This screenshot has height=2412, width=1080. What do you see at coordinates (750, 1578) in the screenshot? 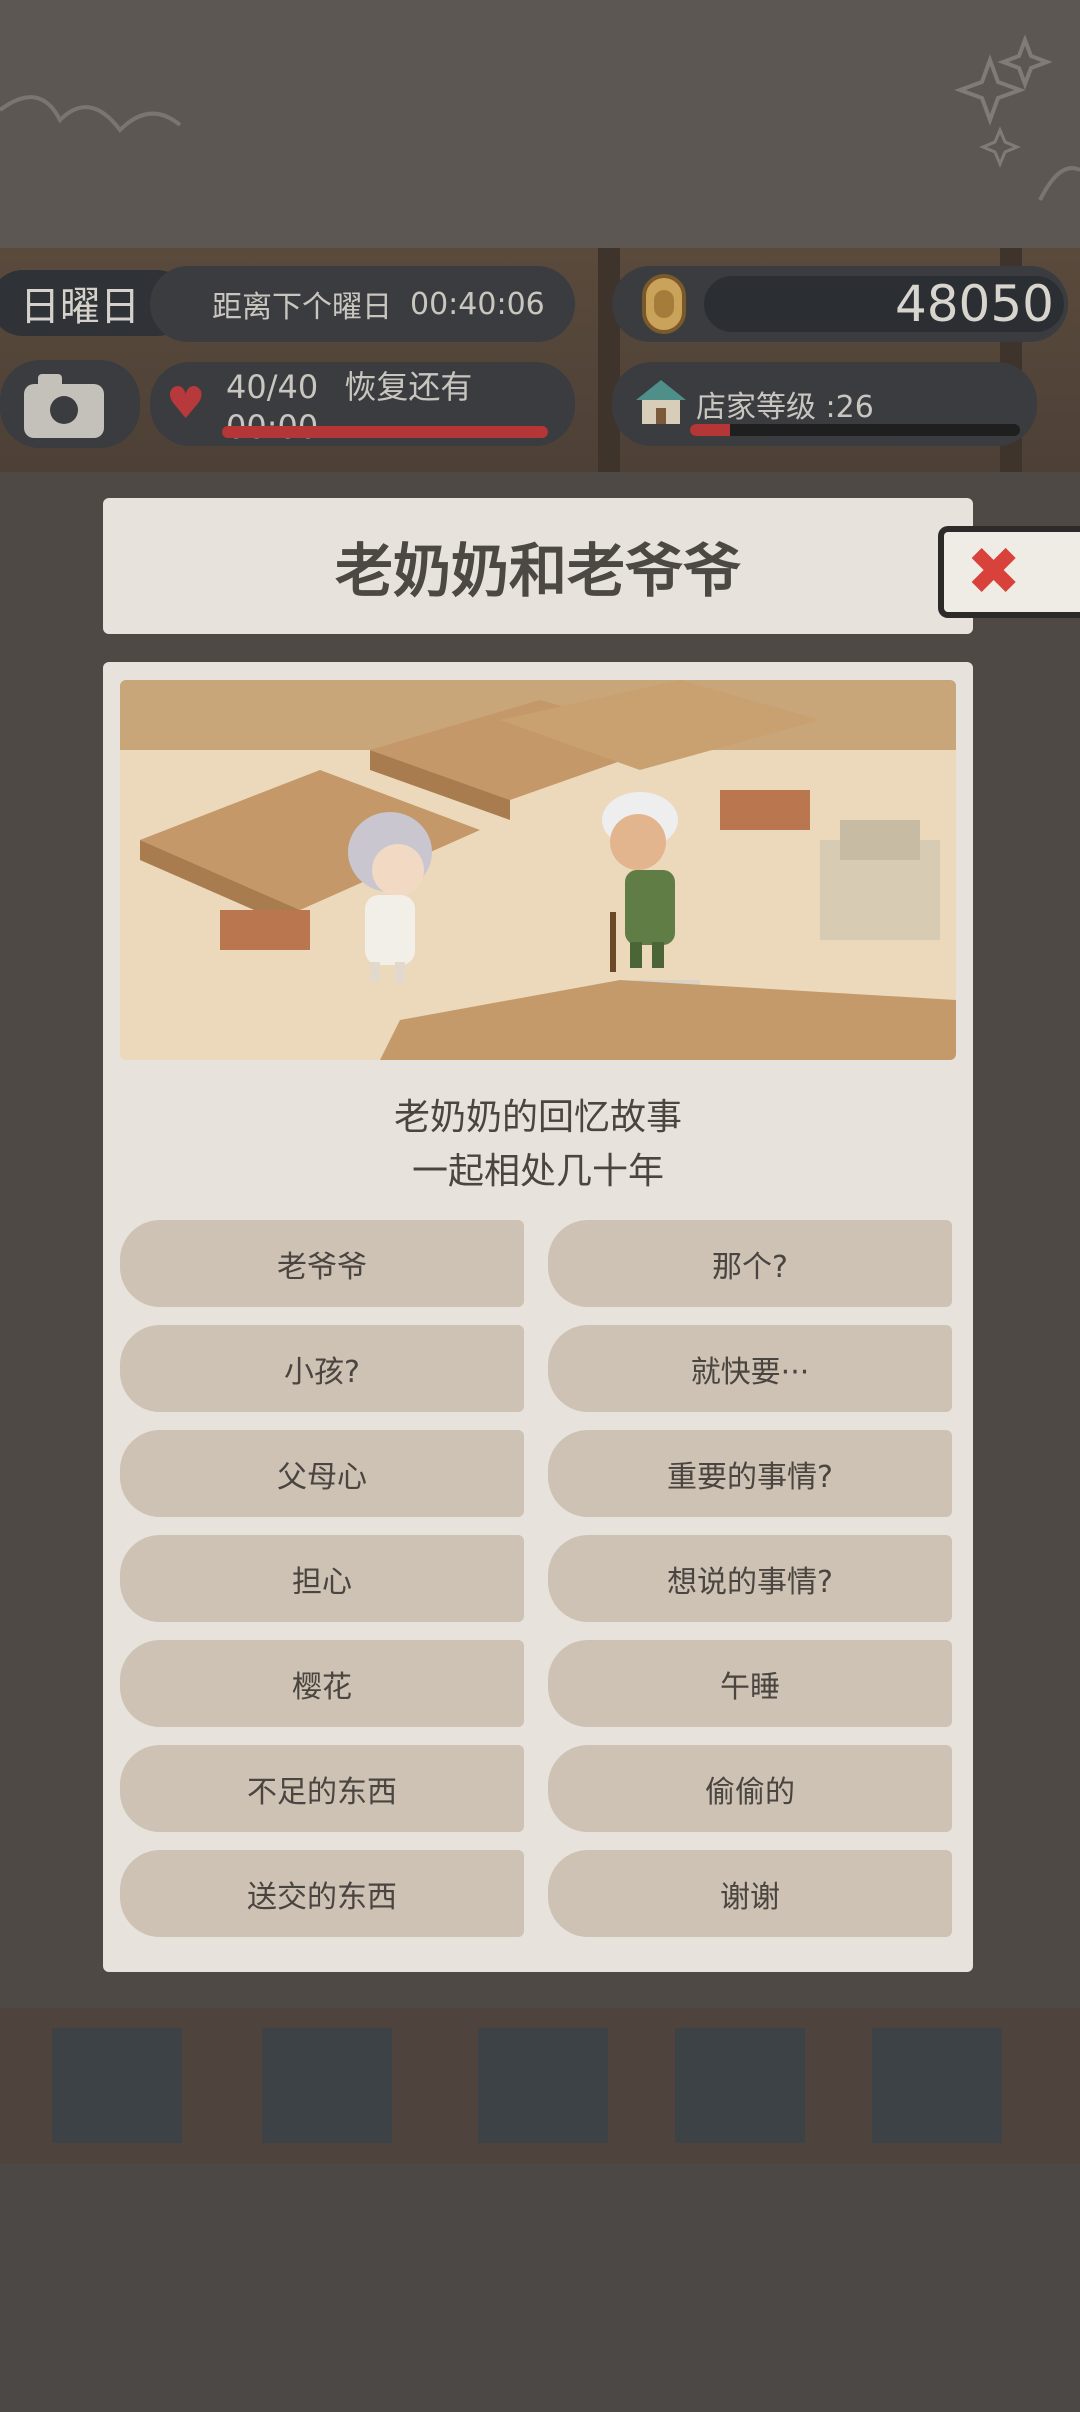
I see `option-button: 想说的事情?` at bounding box center [750, 1578].